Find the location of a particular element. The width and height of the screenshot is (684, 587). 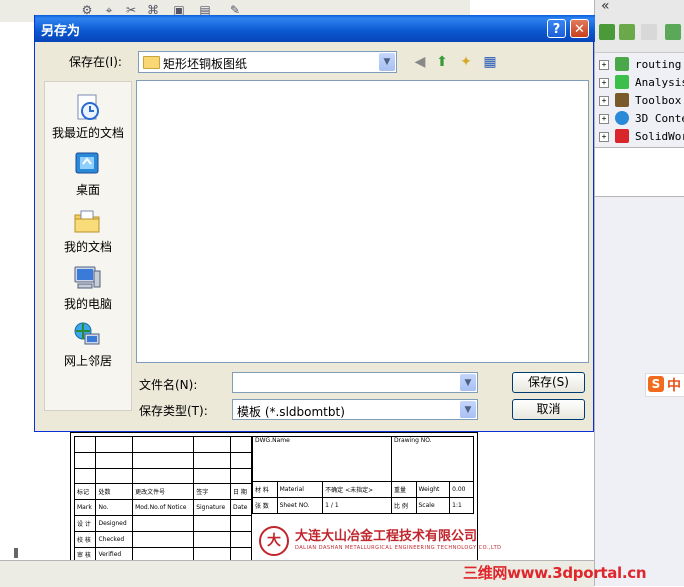

company-logo: 大 is located at coordinates (274, 541).